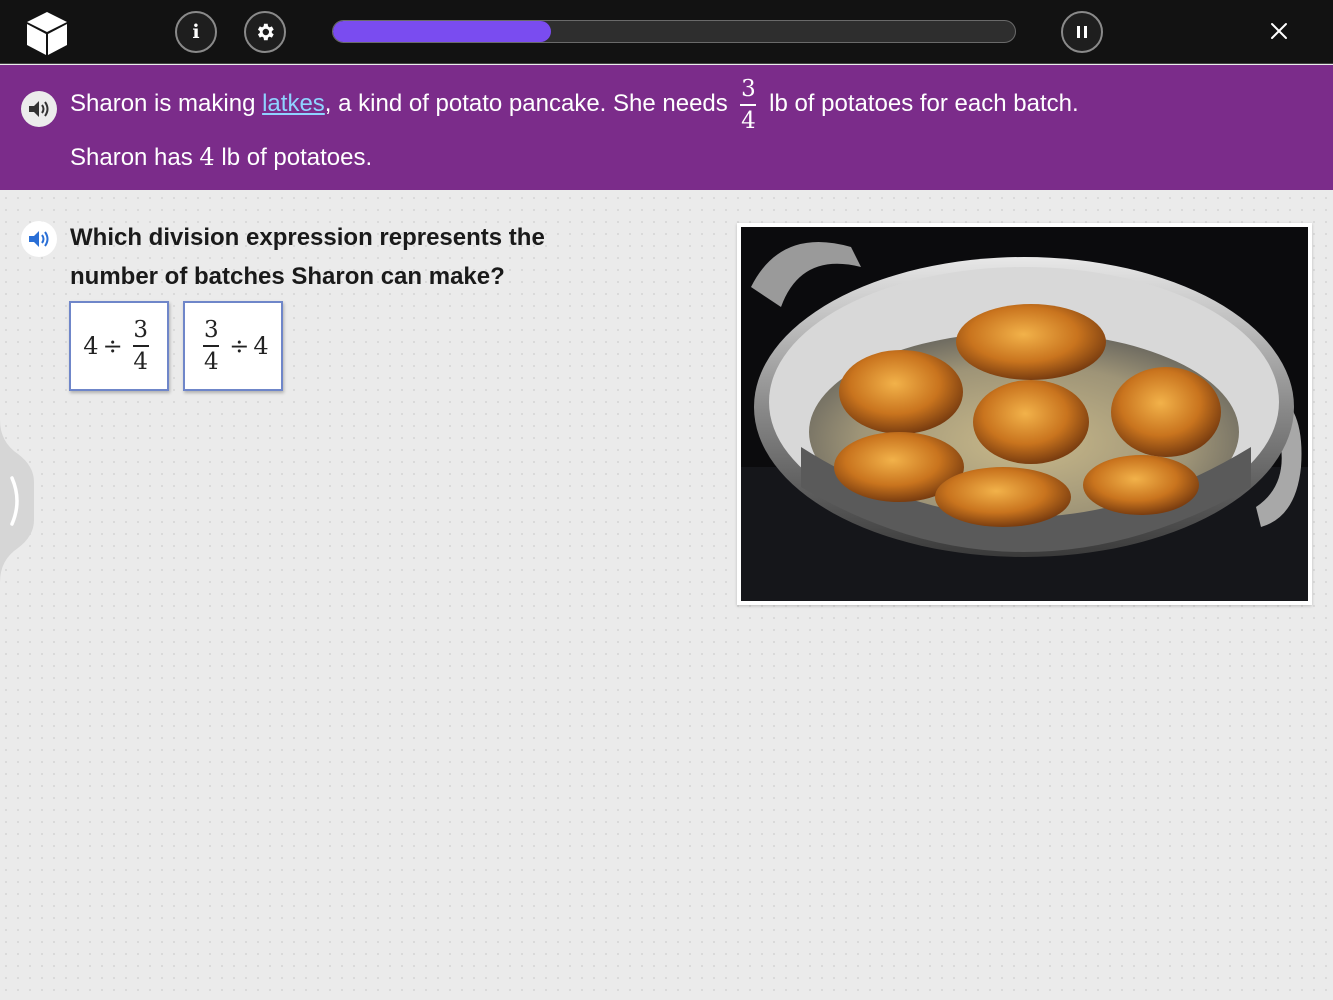 The height and width of the screenshot is (1000, 1333). I want to click on question-speaker-button, so click(39, 239).